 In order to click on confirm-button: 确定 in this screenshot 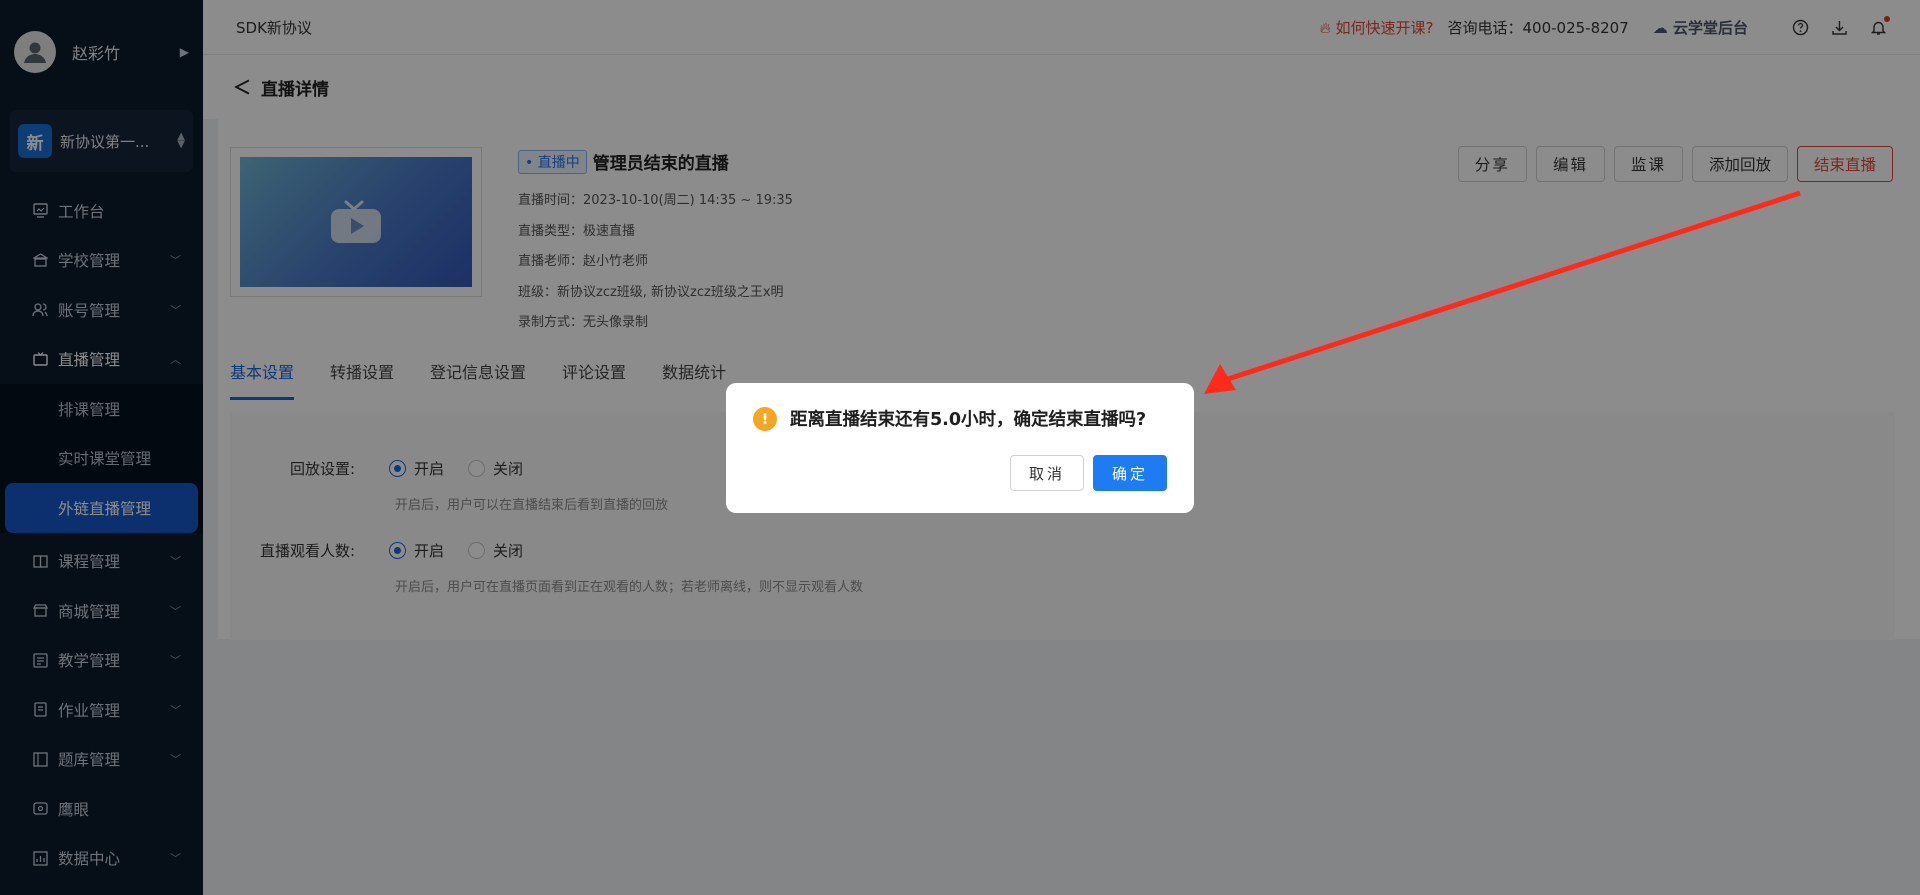, I will do `click(1129, 473)`.